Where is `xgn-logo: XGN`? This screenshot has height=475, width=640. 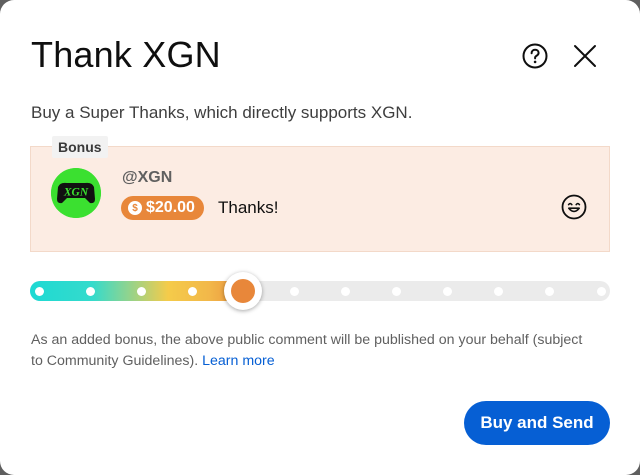 xgn-logo: XGN is located at coordinates (76, 193).